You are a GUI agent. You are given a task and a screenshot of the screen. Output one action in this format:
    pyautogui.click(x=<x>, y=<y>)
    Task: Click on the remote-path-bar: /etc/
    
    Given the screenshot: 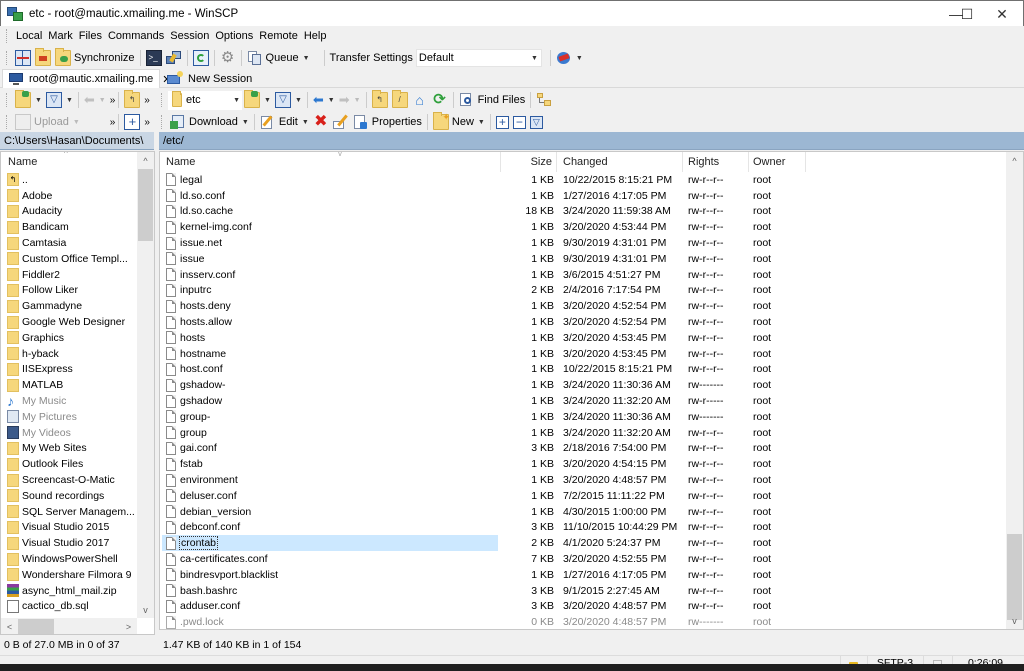 What is the action you would take?
    pyautogui.click(x=591, y=141)
    